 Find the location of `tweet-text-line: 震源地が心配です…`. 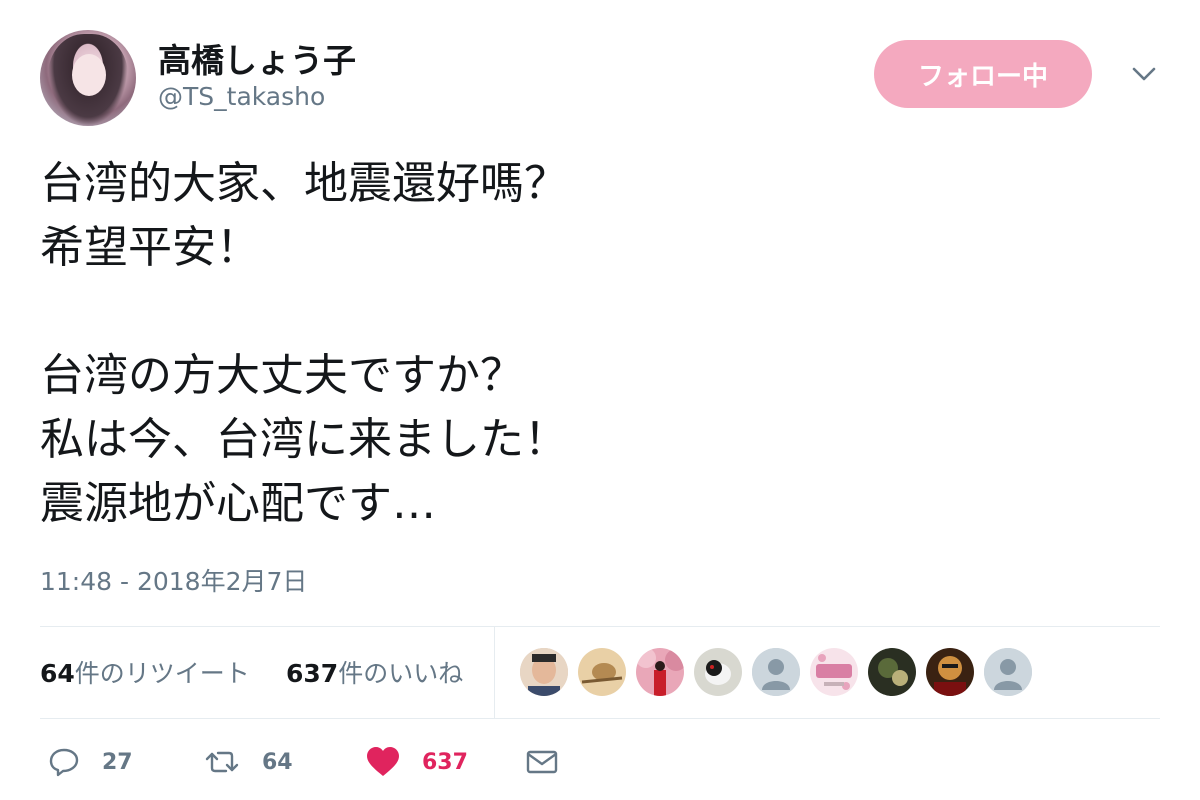

tweet-text-line: 震源地が心配です… is located at coordinates (238, 503).